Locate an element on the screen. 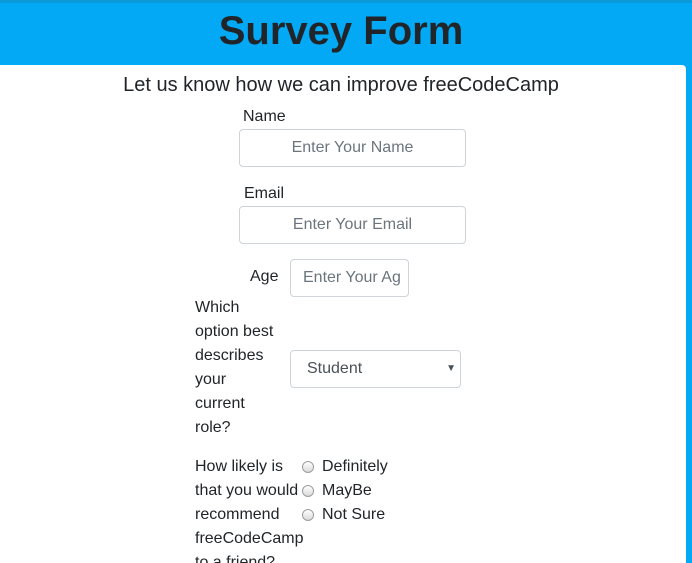  recommend-label-line: freeCodeCamp is located at coordinates (249, 538).